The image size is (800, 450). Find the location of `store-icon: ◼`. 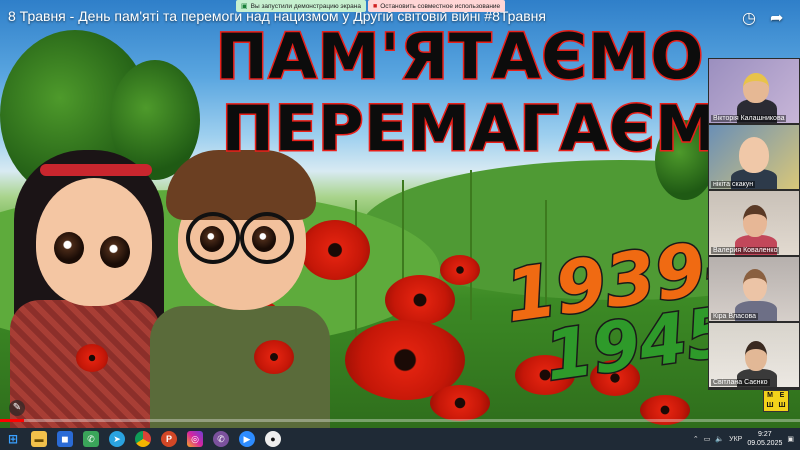

store-icon: ◼ is located at coordinates (65, 439).